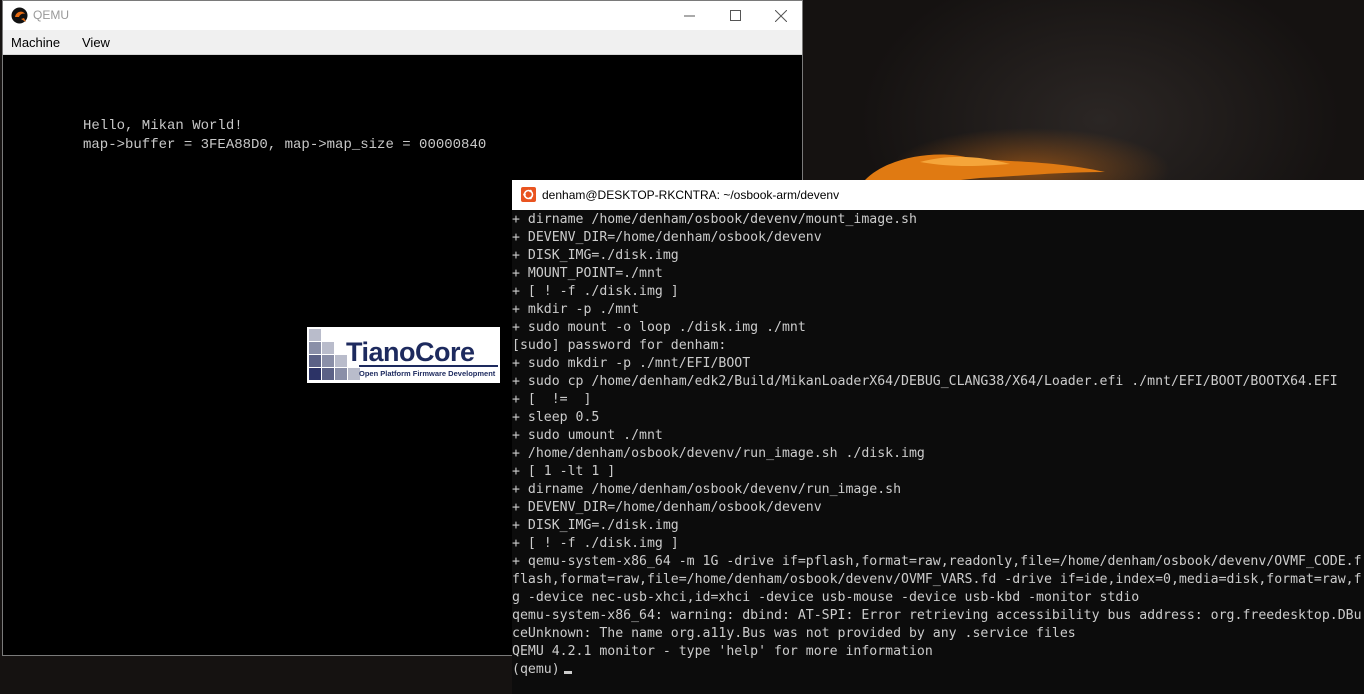 Image resolution: width=1364 pixels, height=694 pixels. Describe the element at coordinates (576, 309) in the screenshot. I see `terminal-line: + mkdir -p ./mnt` at that location.